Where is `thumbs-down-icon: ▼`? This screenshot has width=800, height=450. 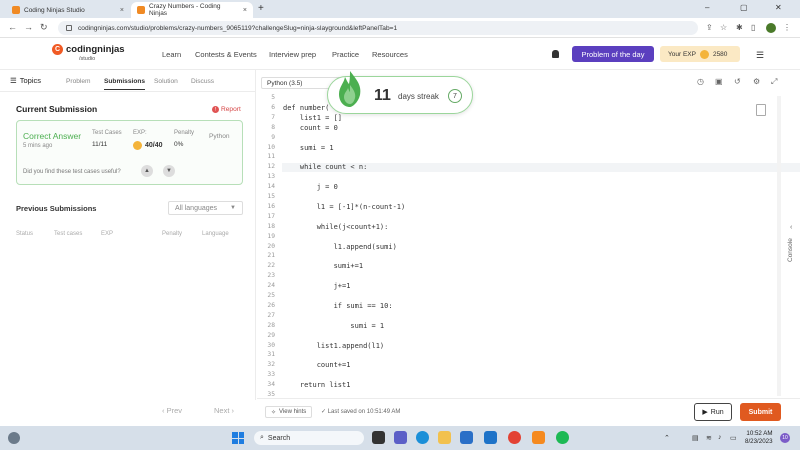
thumbs-down-icon: ▼ is located at coordinates (169, 171).